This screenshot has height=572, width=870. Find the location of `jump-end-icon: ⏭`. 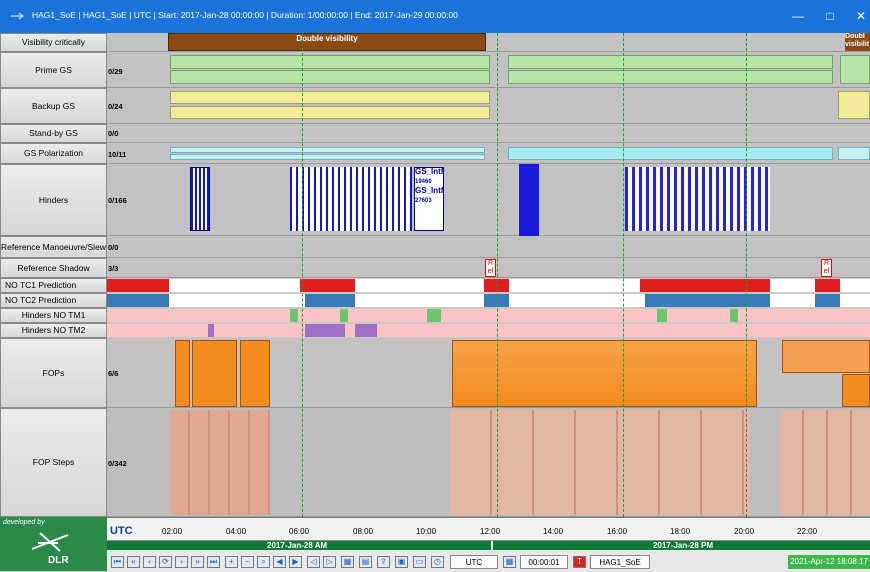

jump-end-icon: ⏭ is located at coordinates (213, 562).